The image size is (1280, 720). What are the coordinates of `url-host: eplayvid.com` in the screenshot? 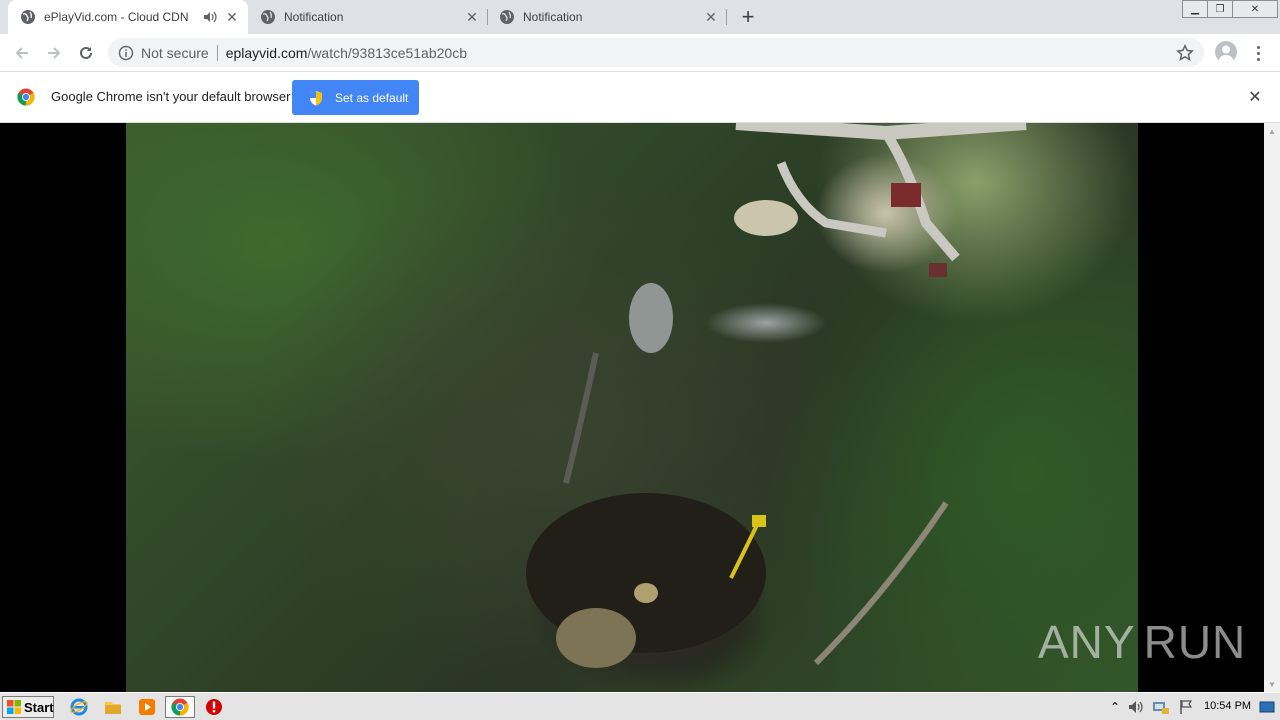 It's located at (266, 52).